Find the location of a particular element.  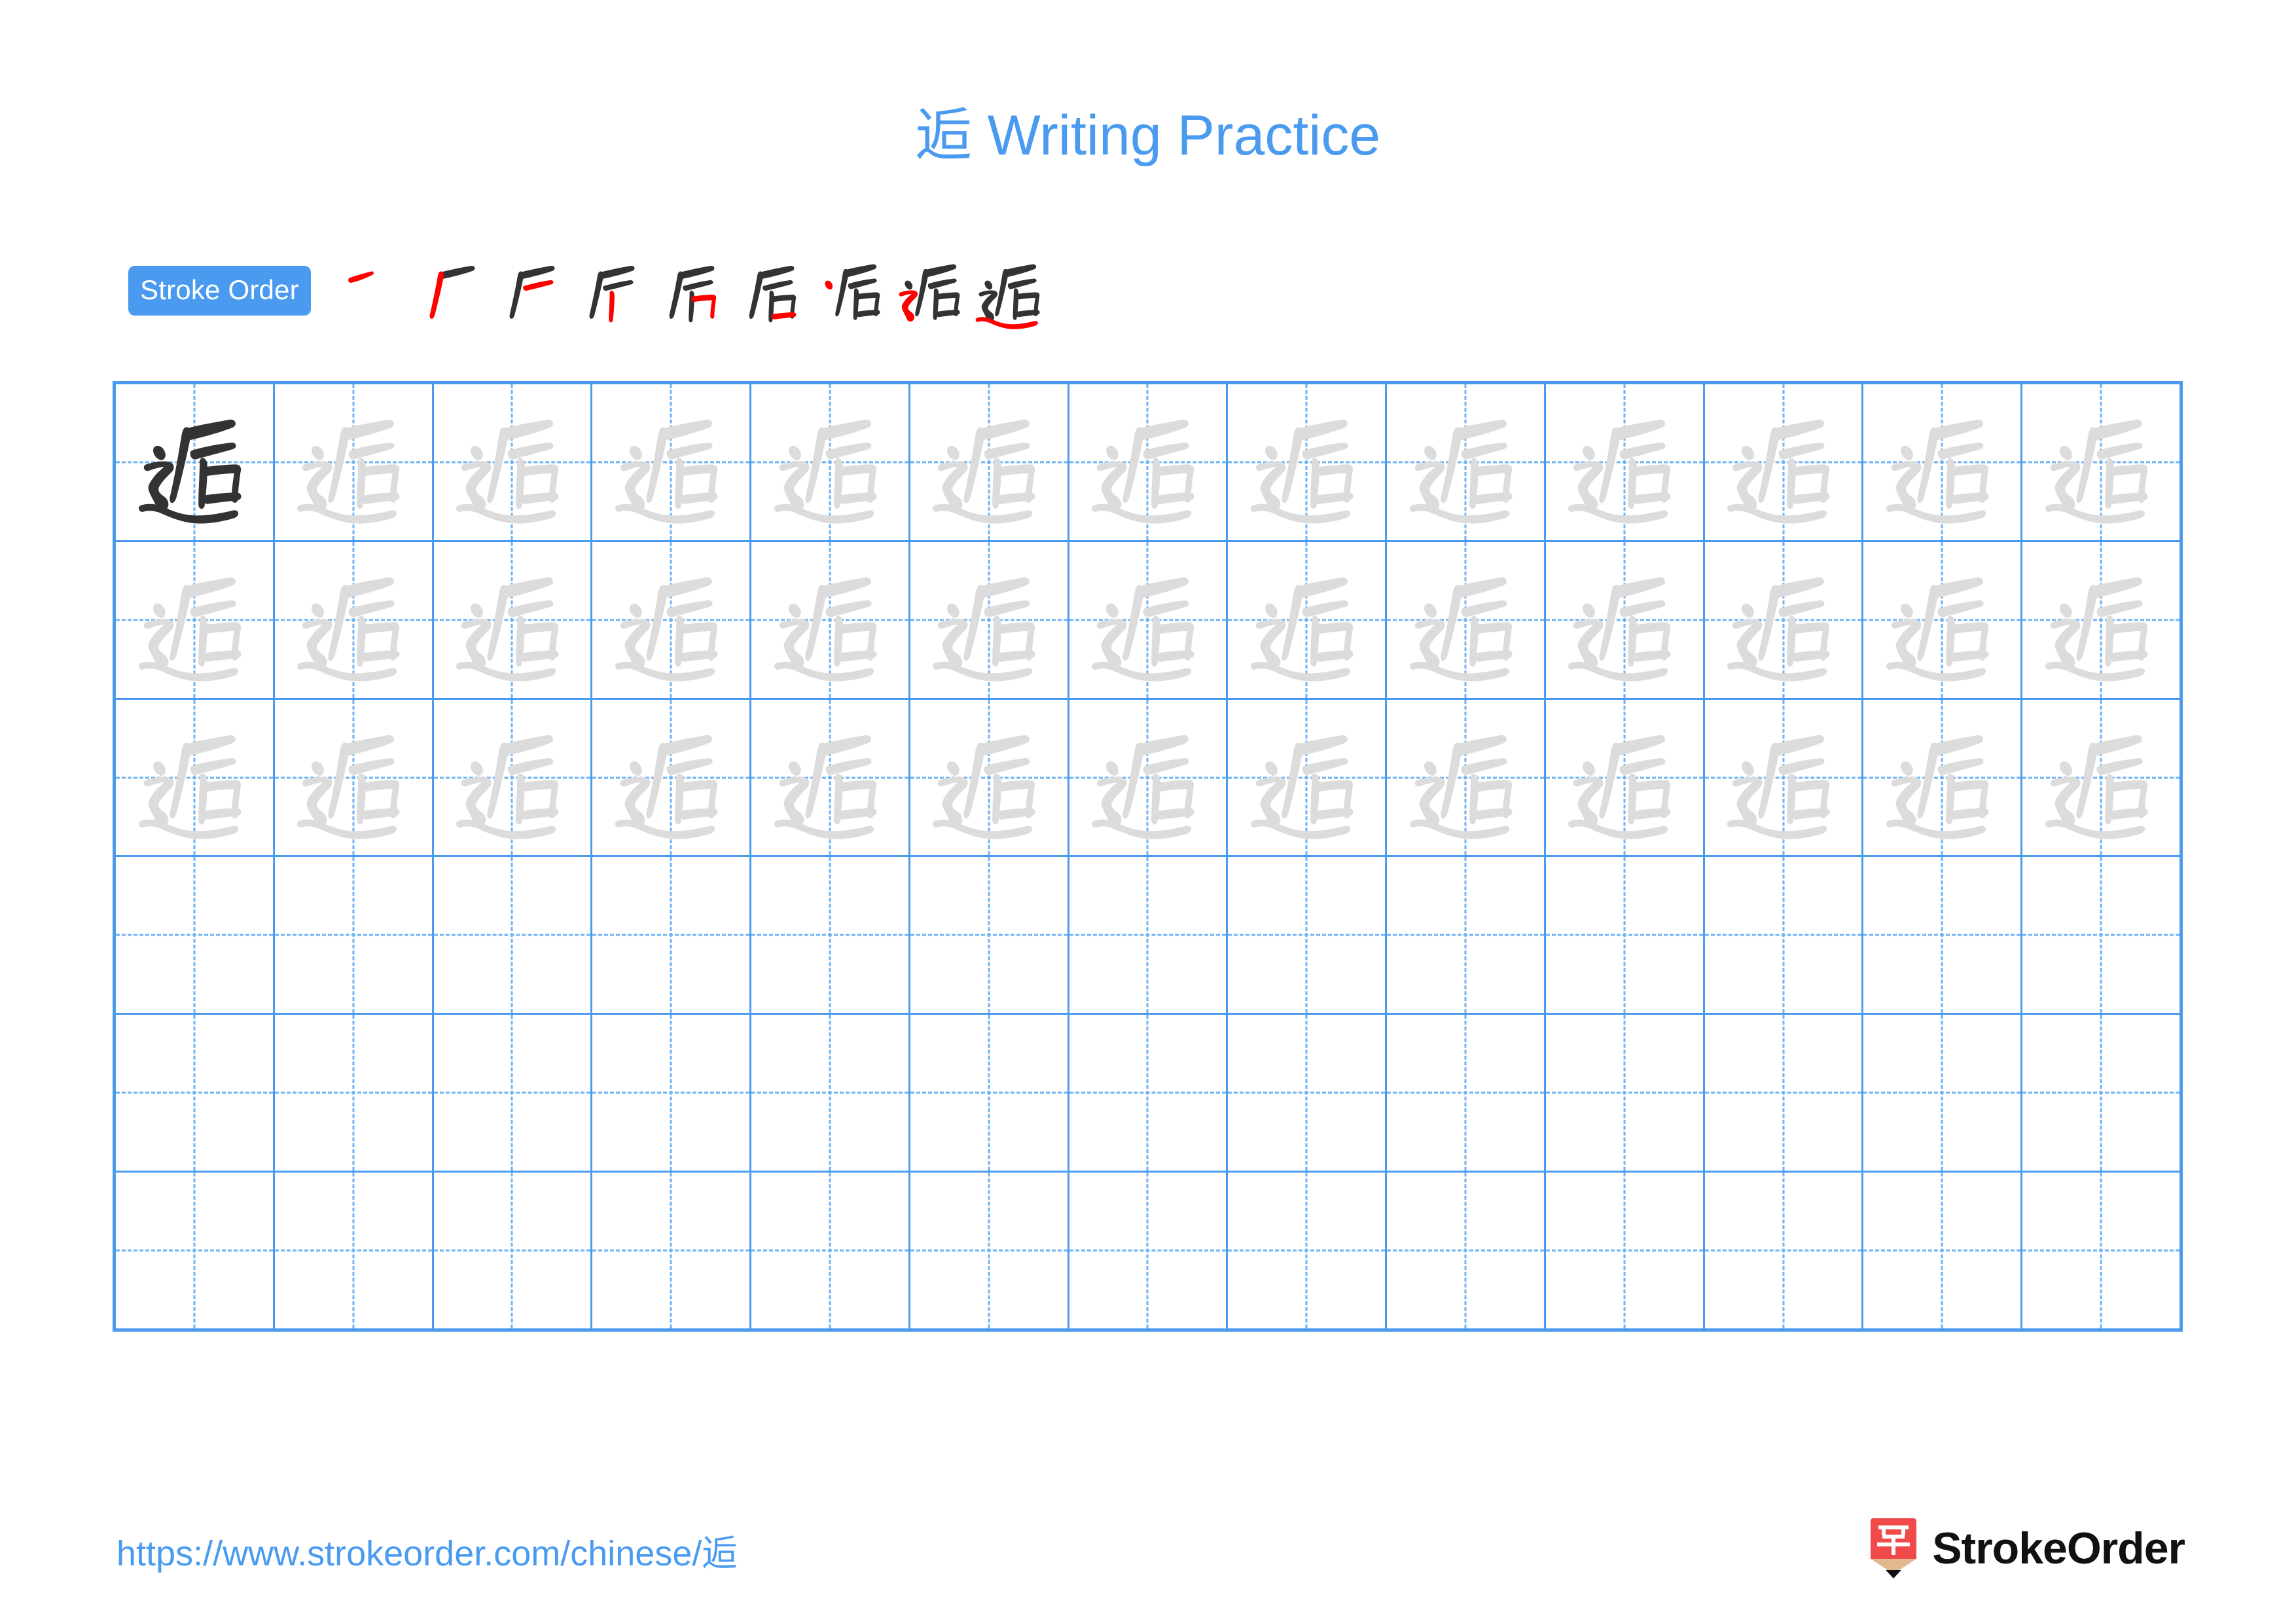

strokeorder-pencil-logo-icon is located at coordinates (1894, 1548).